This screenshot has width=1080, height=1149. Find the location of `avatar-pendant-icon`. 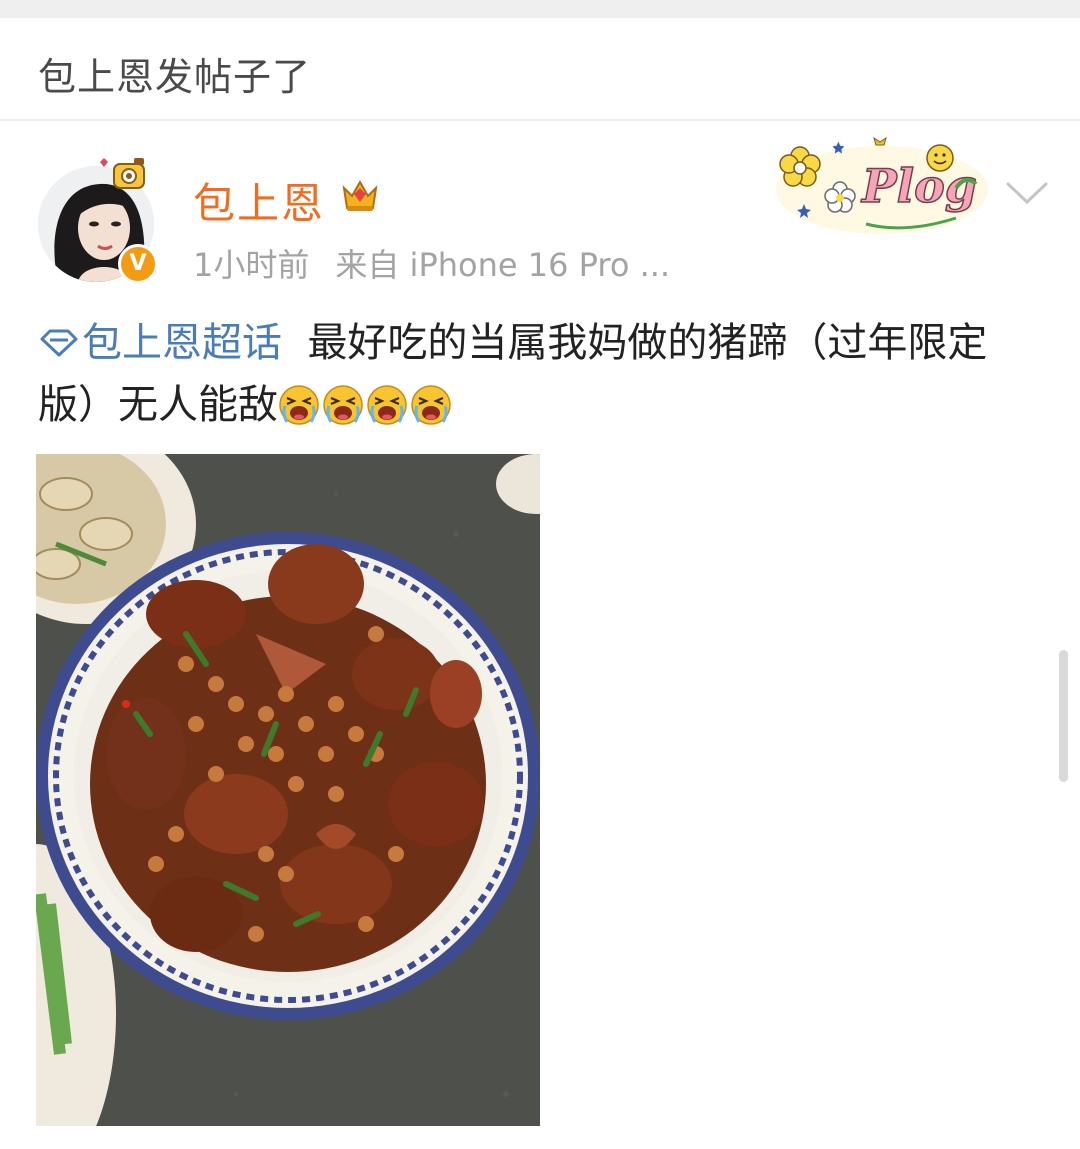

avatar-pendant-icon is located at coordinates (124, 174).